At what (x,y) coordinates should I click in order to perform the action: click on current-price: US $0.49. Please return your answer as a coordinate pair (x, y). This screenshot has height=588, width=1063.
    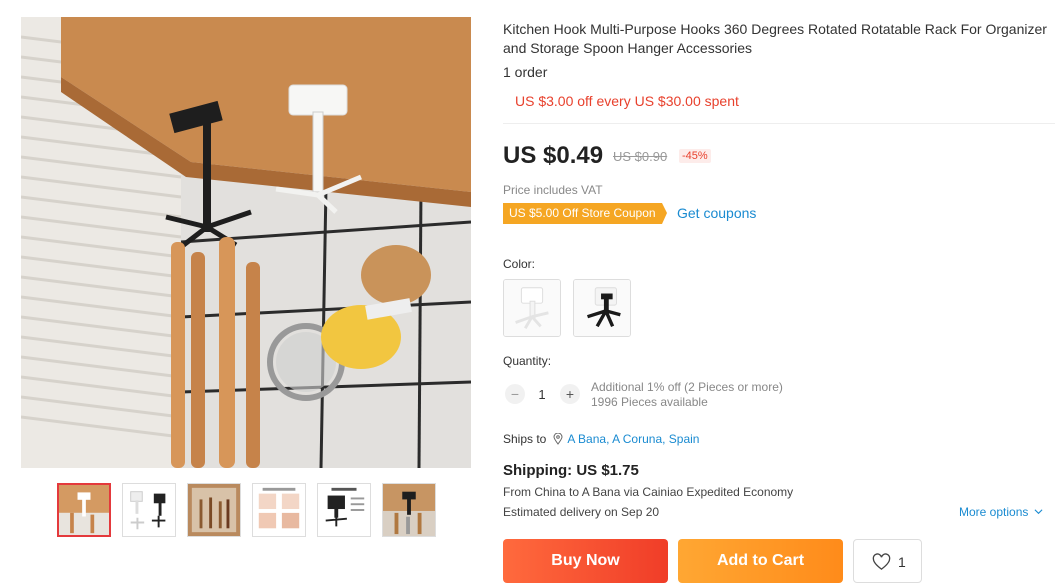
    Looking at the image, I should click on (553, 155).